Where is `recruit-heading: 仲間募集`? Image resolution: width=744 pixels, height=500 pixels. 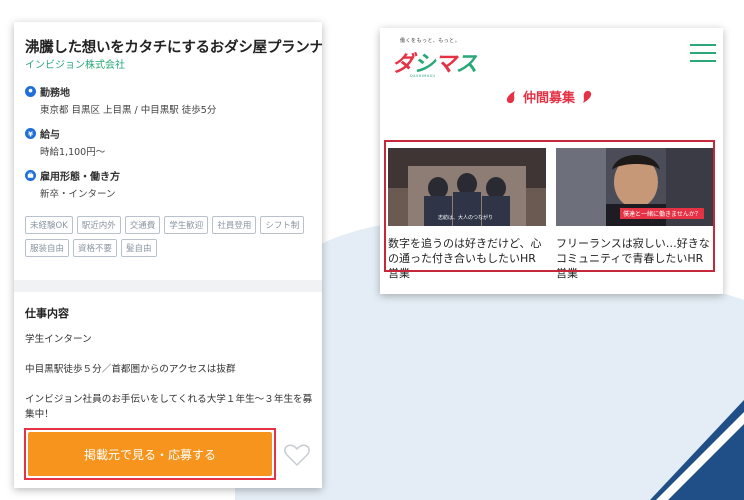 recruit-heading: 仲間募集 is located at coordinates (549, 96).